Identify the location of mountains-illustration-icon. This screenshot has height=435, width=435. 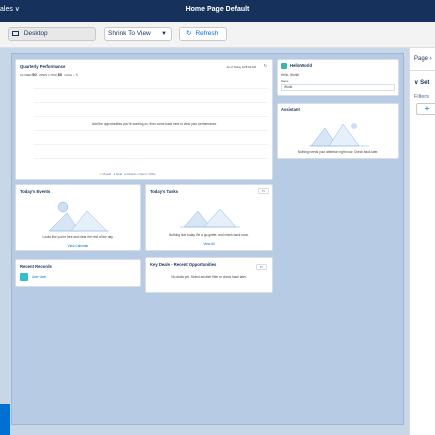
(339, 135).